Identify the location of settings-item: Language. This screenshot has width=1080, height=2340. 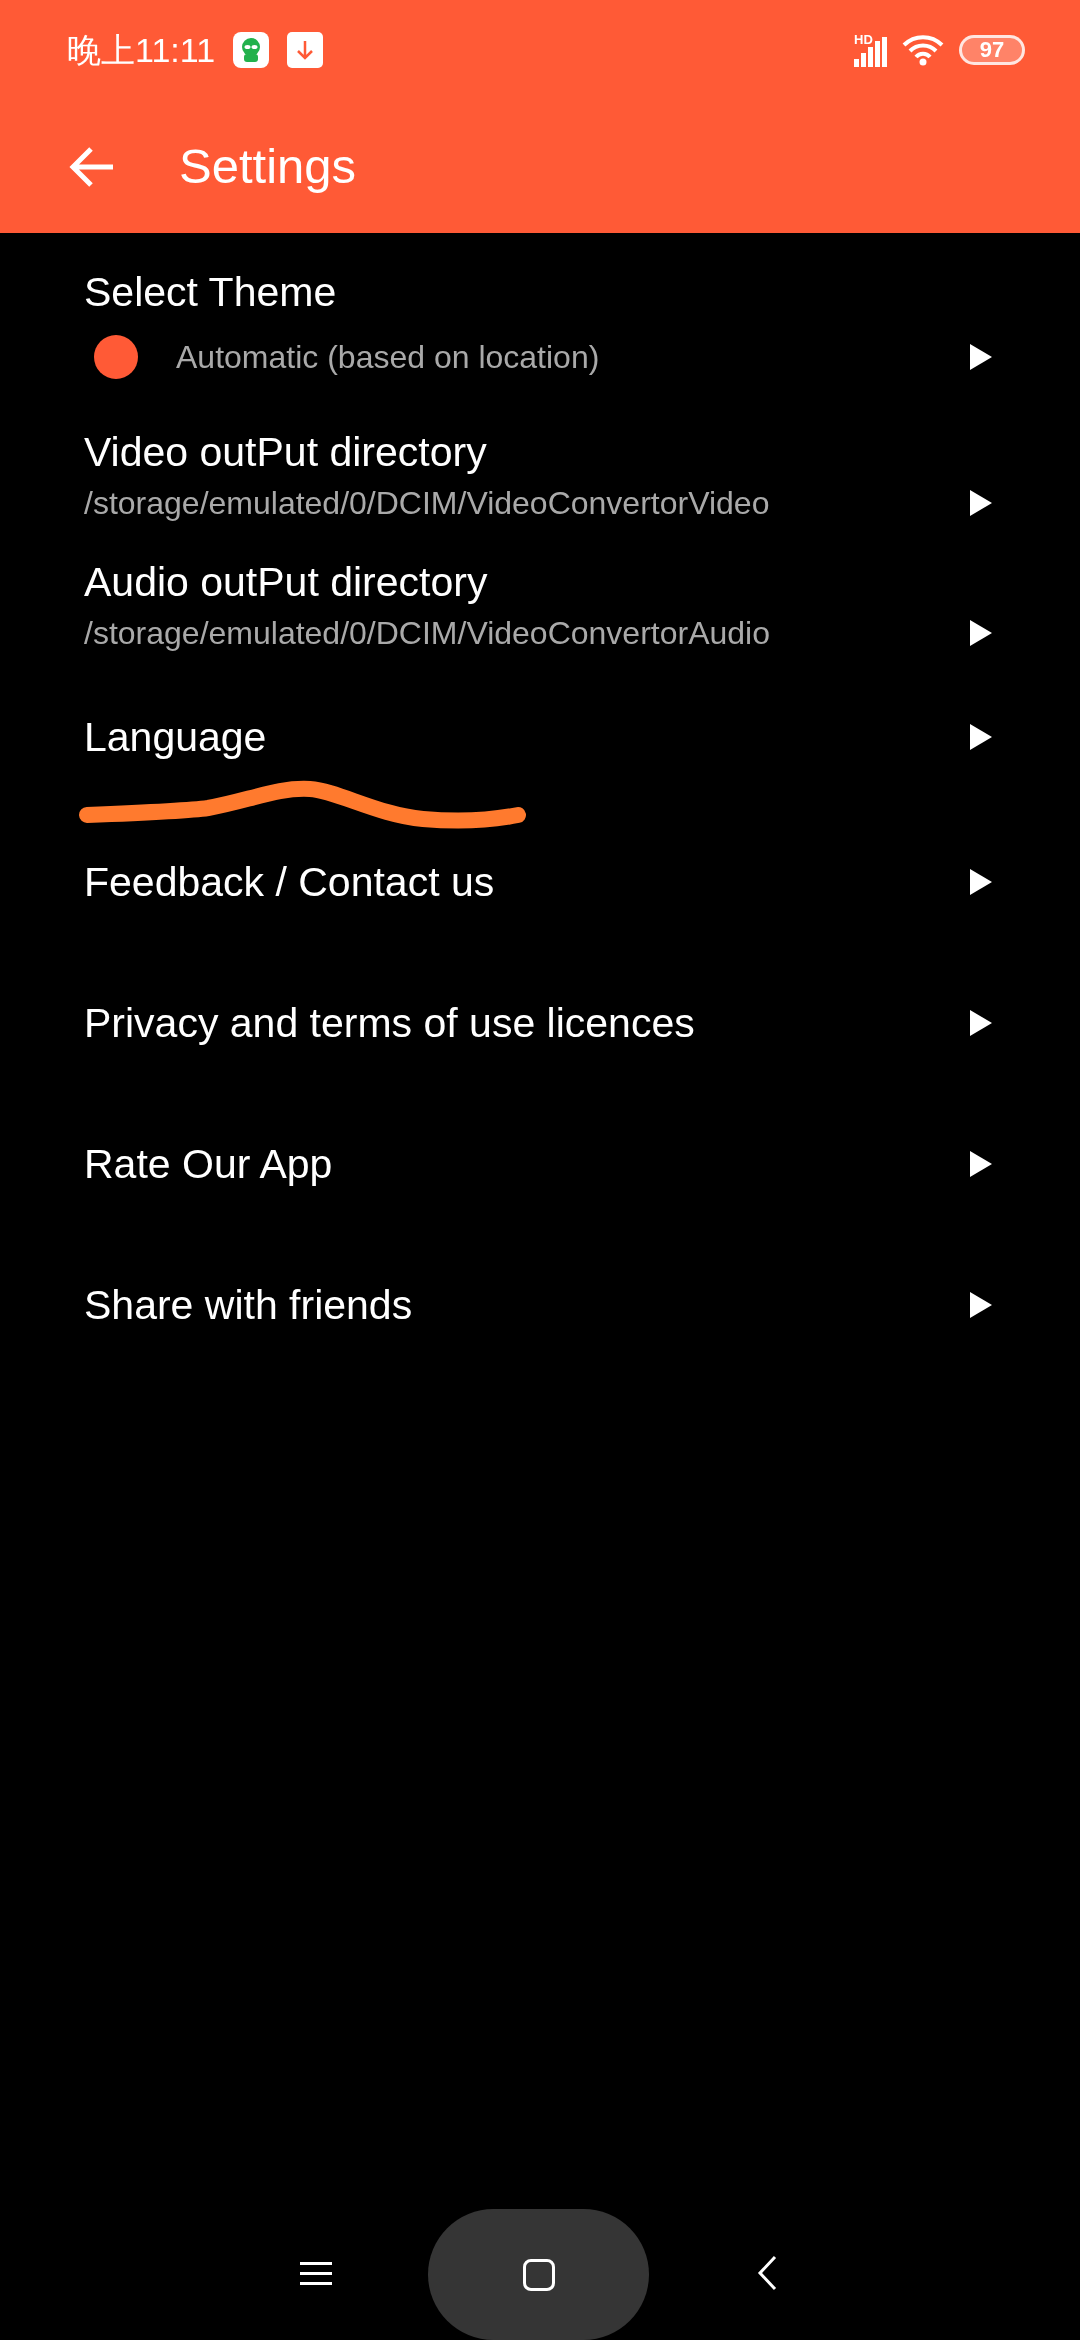
(540, 737).